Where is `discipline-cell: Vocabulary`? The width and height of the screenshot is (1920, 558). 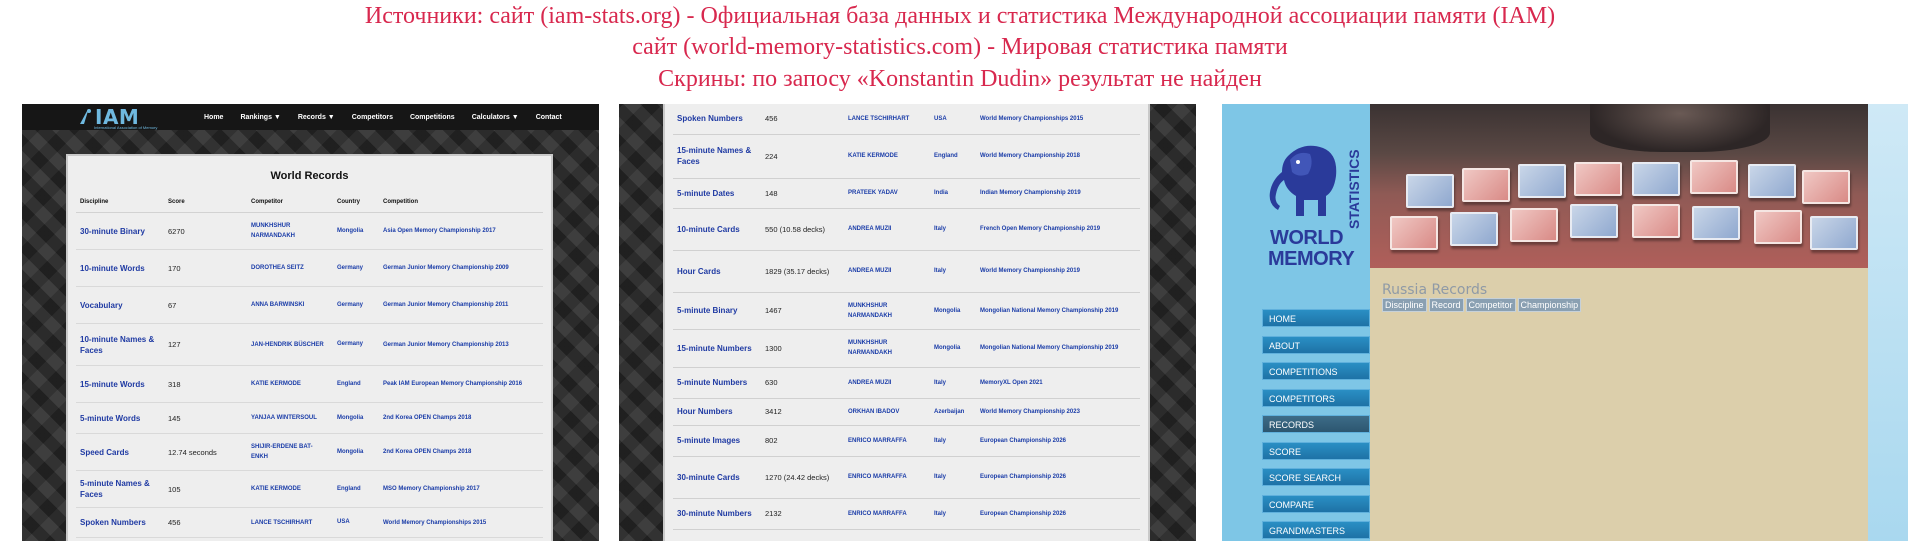 discipline-cell: Vocabulary is located at coordinates (120, 305).